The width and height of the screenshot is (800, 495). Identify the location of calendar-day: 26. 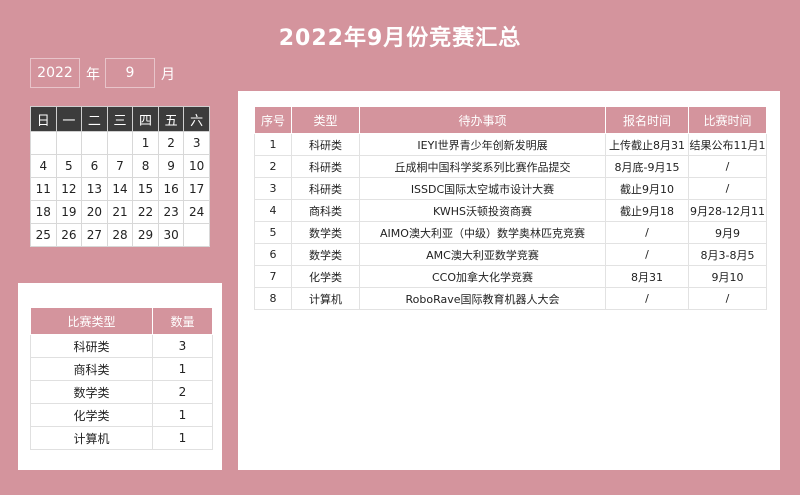
(69, 235).